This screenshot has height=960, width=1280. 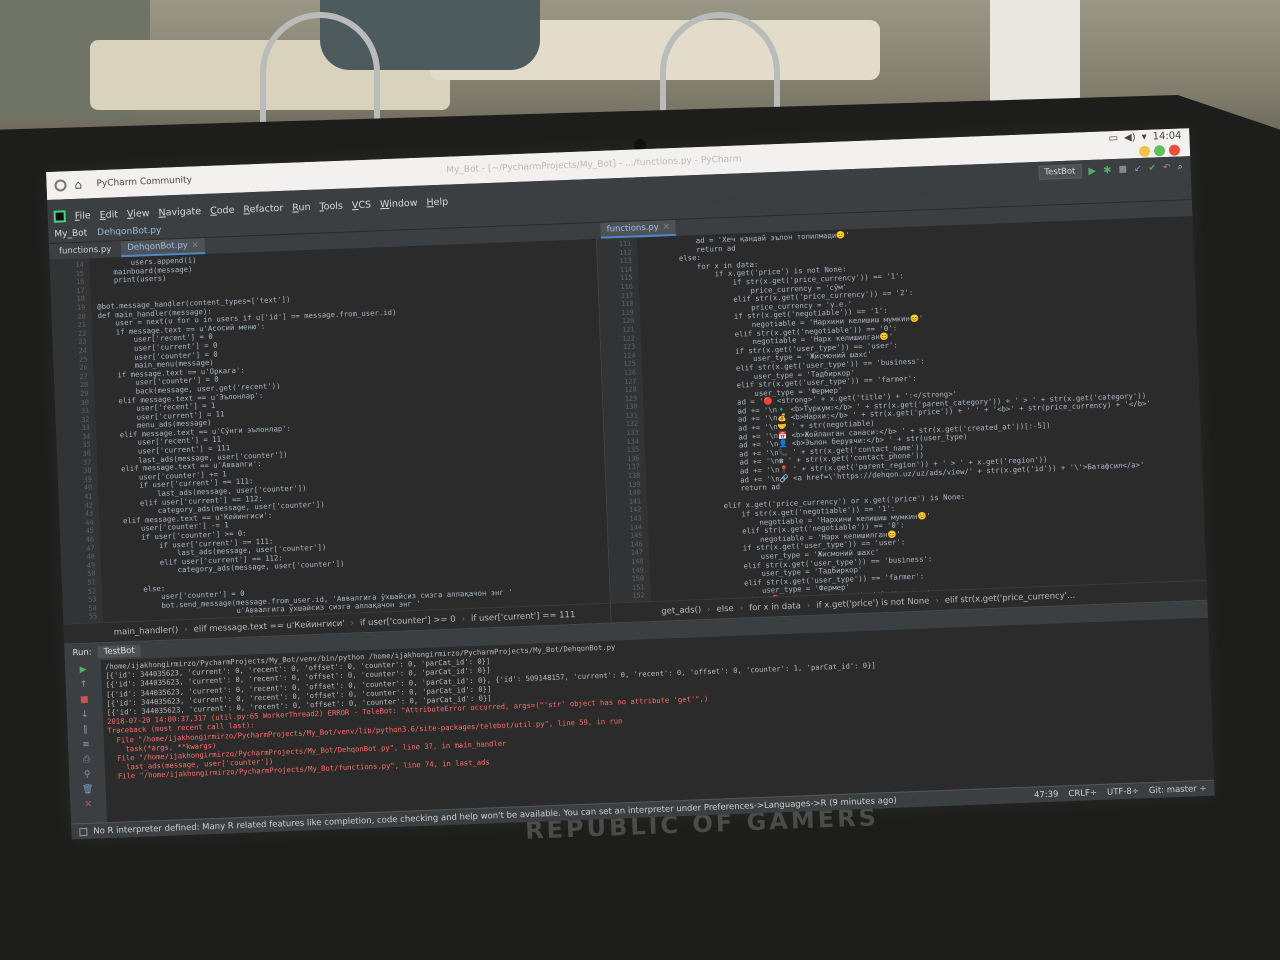 What do you see at coordinates (1082, 793) in the screenshot?
I see `line-separator: CRLF÷` at bounding box center [1082, 793].